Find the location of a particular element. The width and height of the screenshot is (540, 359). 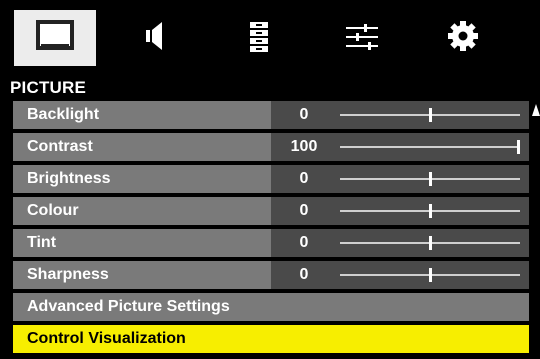

setting-row-contrast: Contrast 100 is located at coordinates (271, 147).